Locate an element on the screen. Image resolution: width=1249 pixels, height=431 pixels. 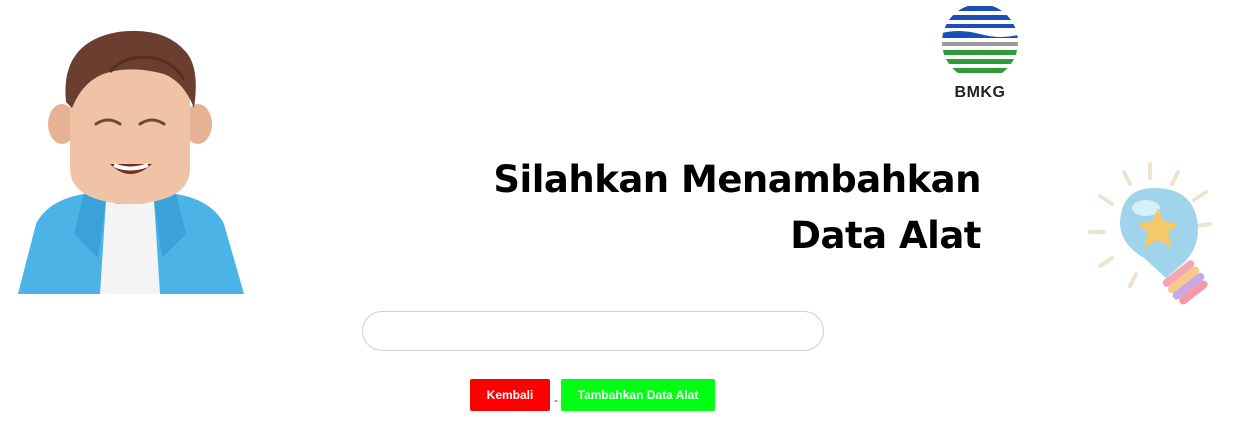
page-title-line-2: Data Alat is located at coordinates (885, 235).